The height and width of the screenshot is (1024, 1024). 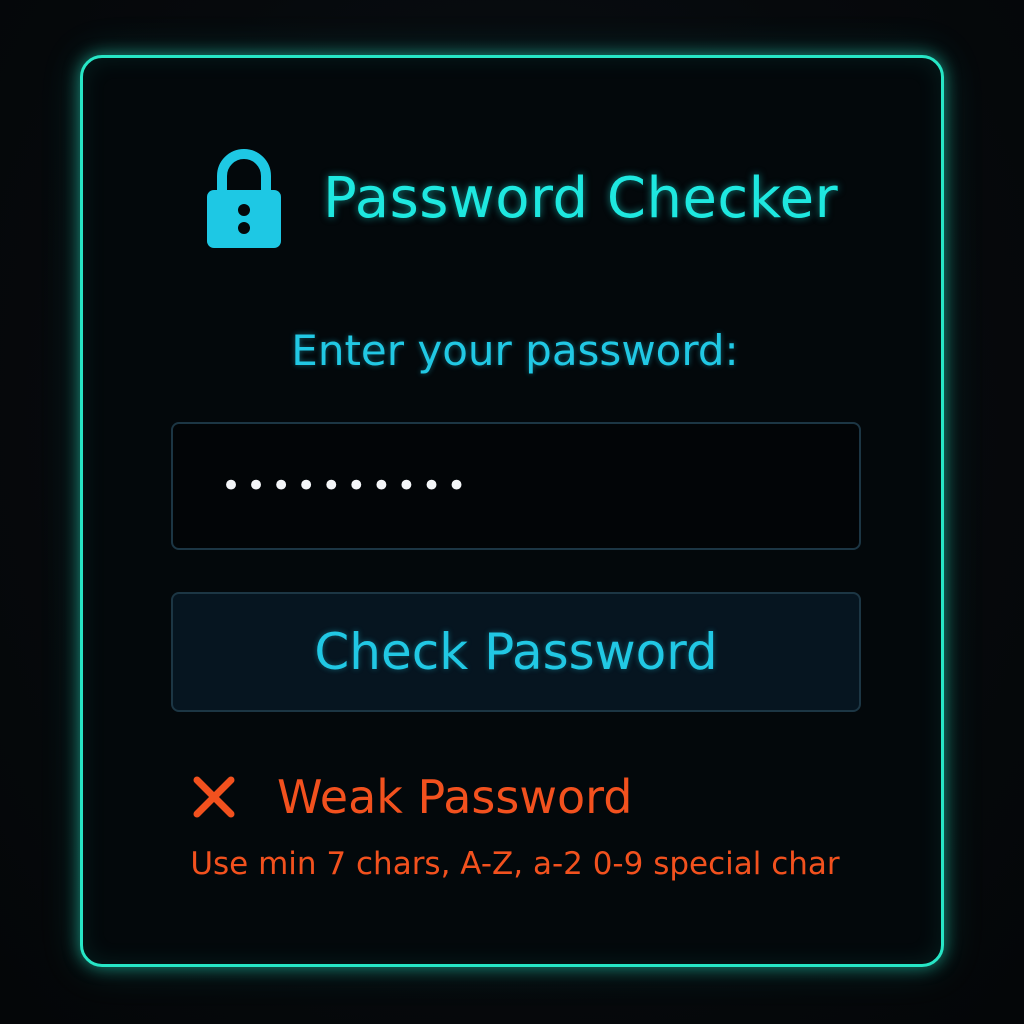 What do you see at coordinates (455, 797) in the screenshot?
I see `result-status-label: Weak Password` at bounding box center [455, 797].